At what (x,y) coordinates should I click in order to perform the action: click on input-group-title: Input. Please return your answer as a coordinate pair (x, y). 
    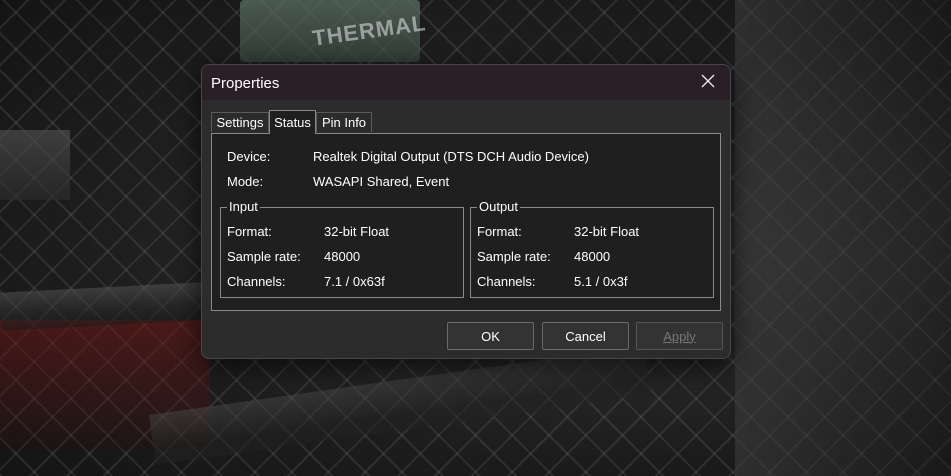
    Looking at the image, I should click on (243, 206).